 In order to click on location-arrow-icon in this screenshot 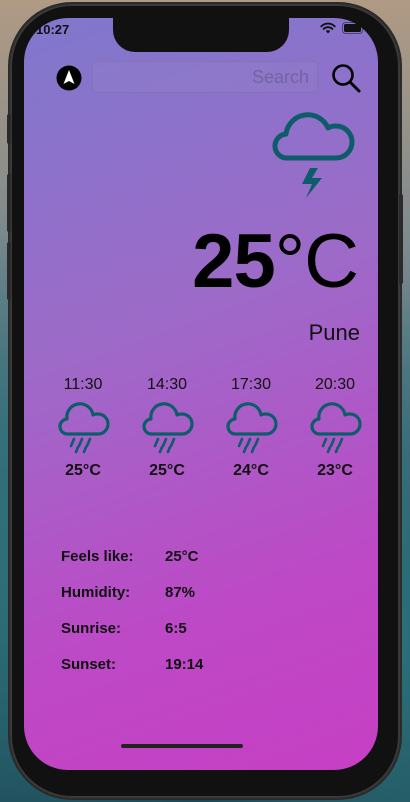, I will do `click(69, 78)`.